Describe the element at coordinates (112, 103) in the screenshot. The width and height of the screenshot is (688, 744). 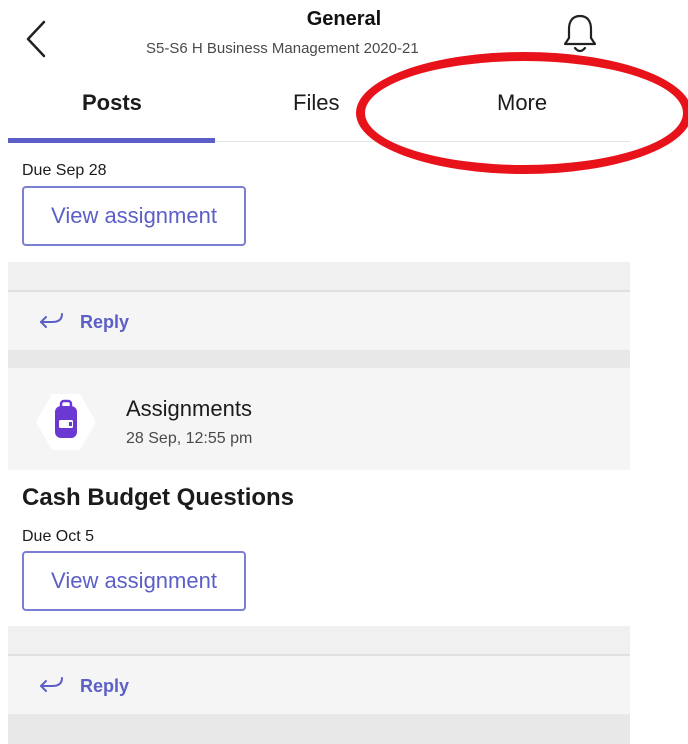
I see `tab-posts: Posts` at that location.